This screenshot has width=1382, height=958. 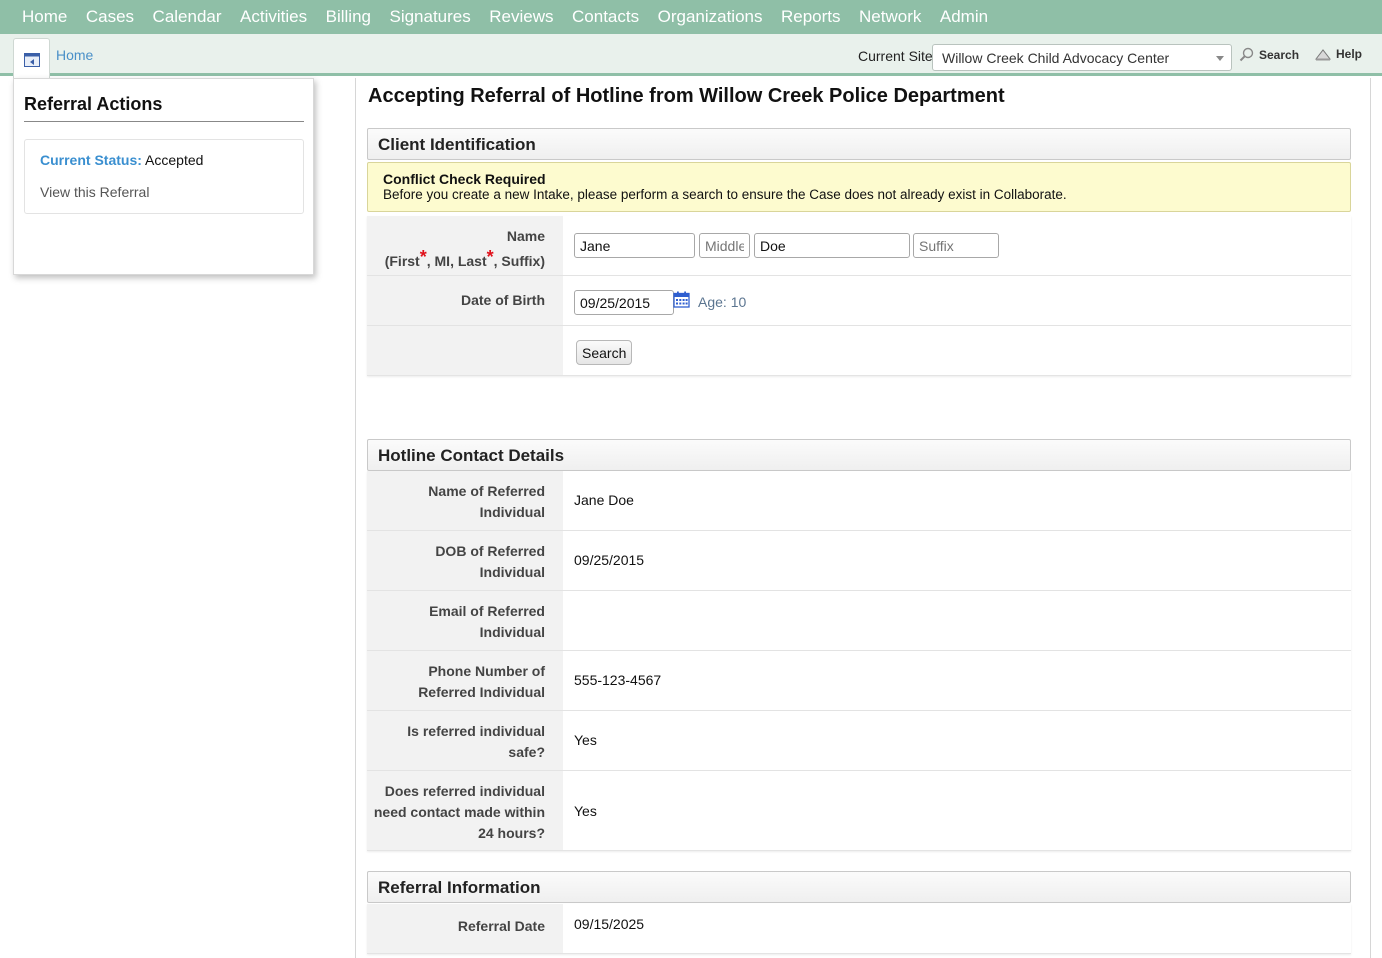 What do you see at coordinates (964, 17) in the screenshot?
I see `nav-admin: Admin` at bounding box center [964, 17].